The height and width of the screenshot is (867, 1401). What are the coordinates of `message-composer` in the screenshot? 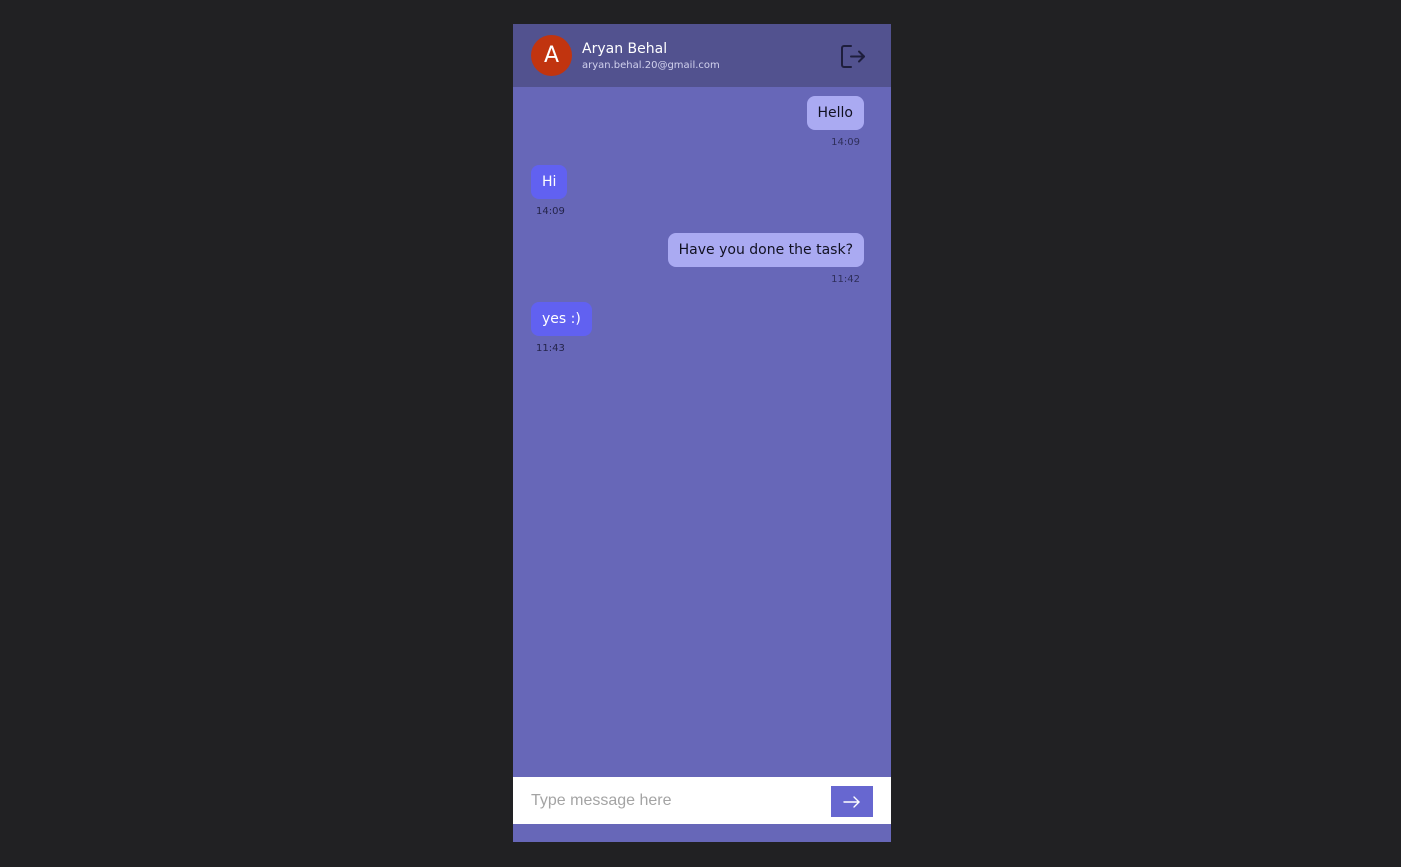 It's located at (702, 800).